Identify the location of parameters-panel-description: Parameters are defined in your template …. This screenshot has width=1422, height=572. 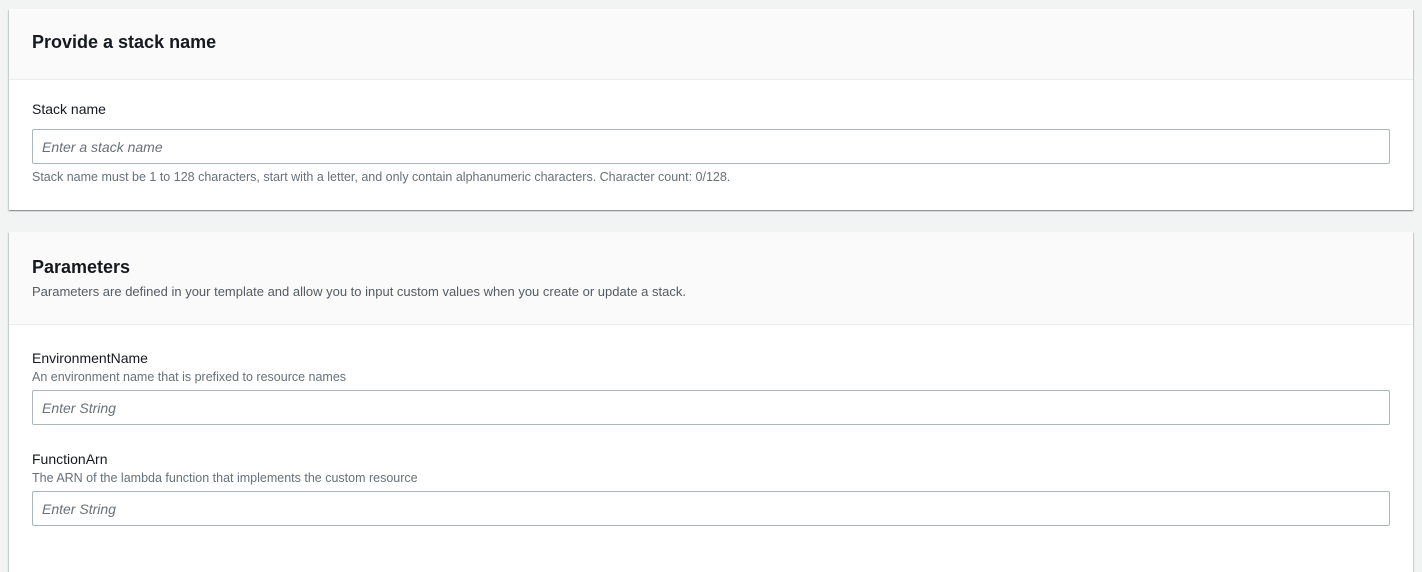
(359, 291).